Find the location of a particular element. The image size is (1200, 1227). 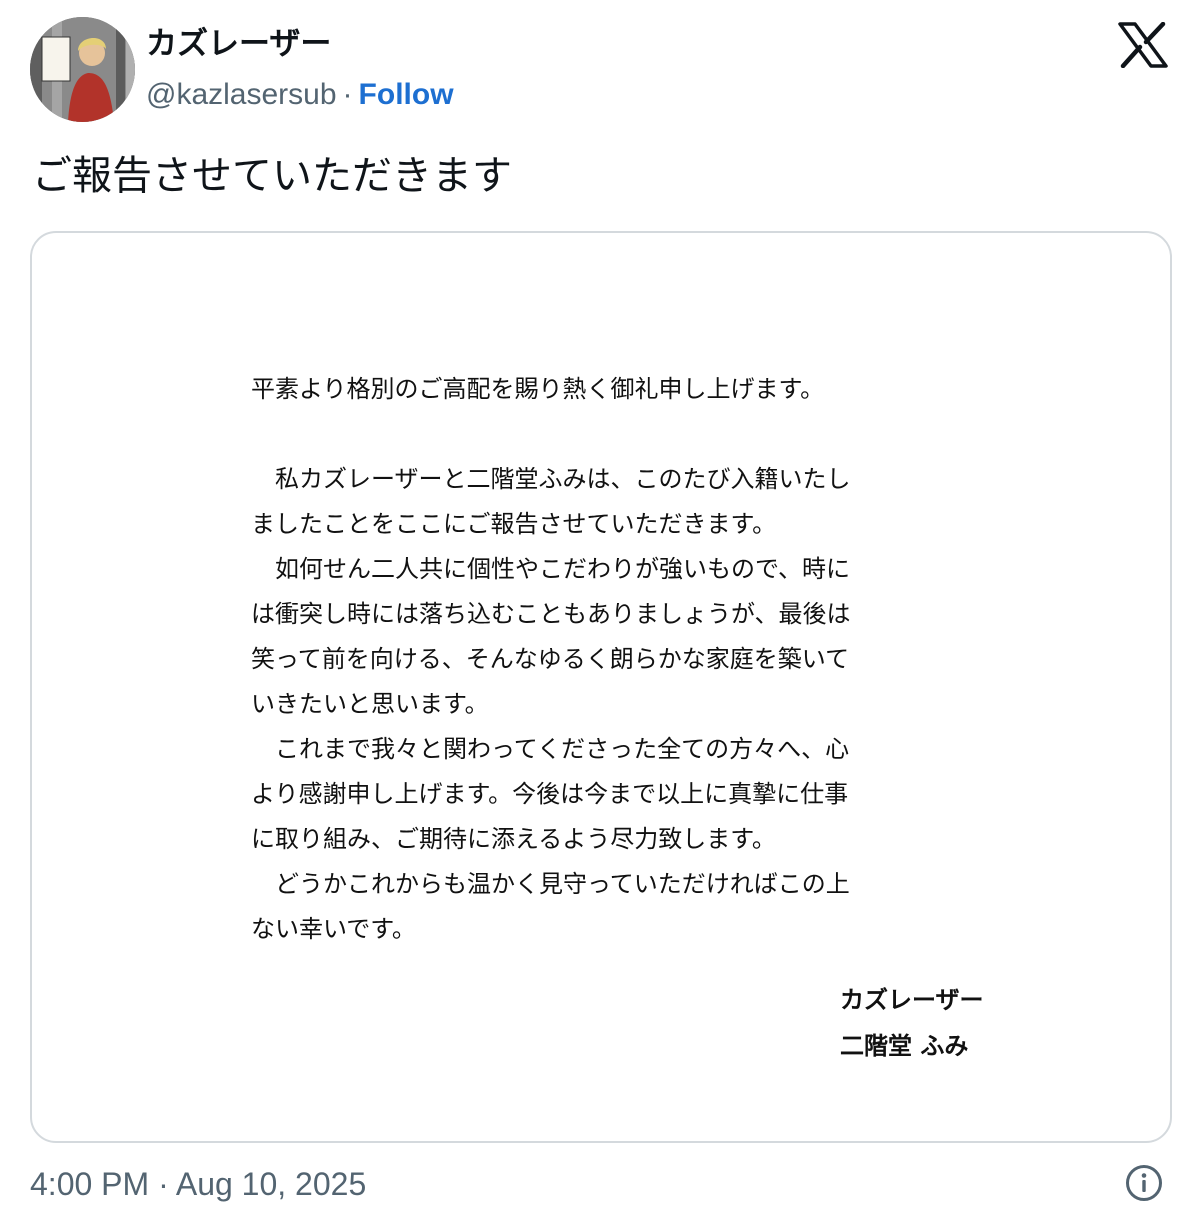

letter-line: 笑って前を向ける、そんなゆるく朗らかな家庭を築いて is located at coordinates (550, 659).